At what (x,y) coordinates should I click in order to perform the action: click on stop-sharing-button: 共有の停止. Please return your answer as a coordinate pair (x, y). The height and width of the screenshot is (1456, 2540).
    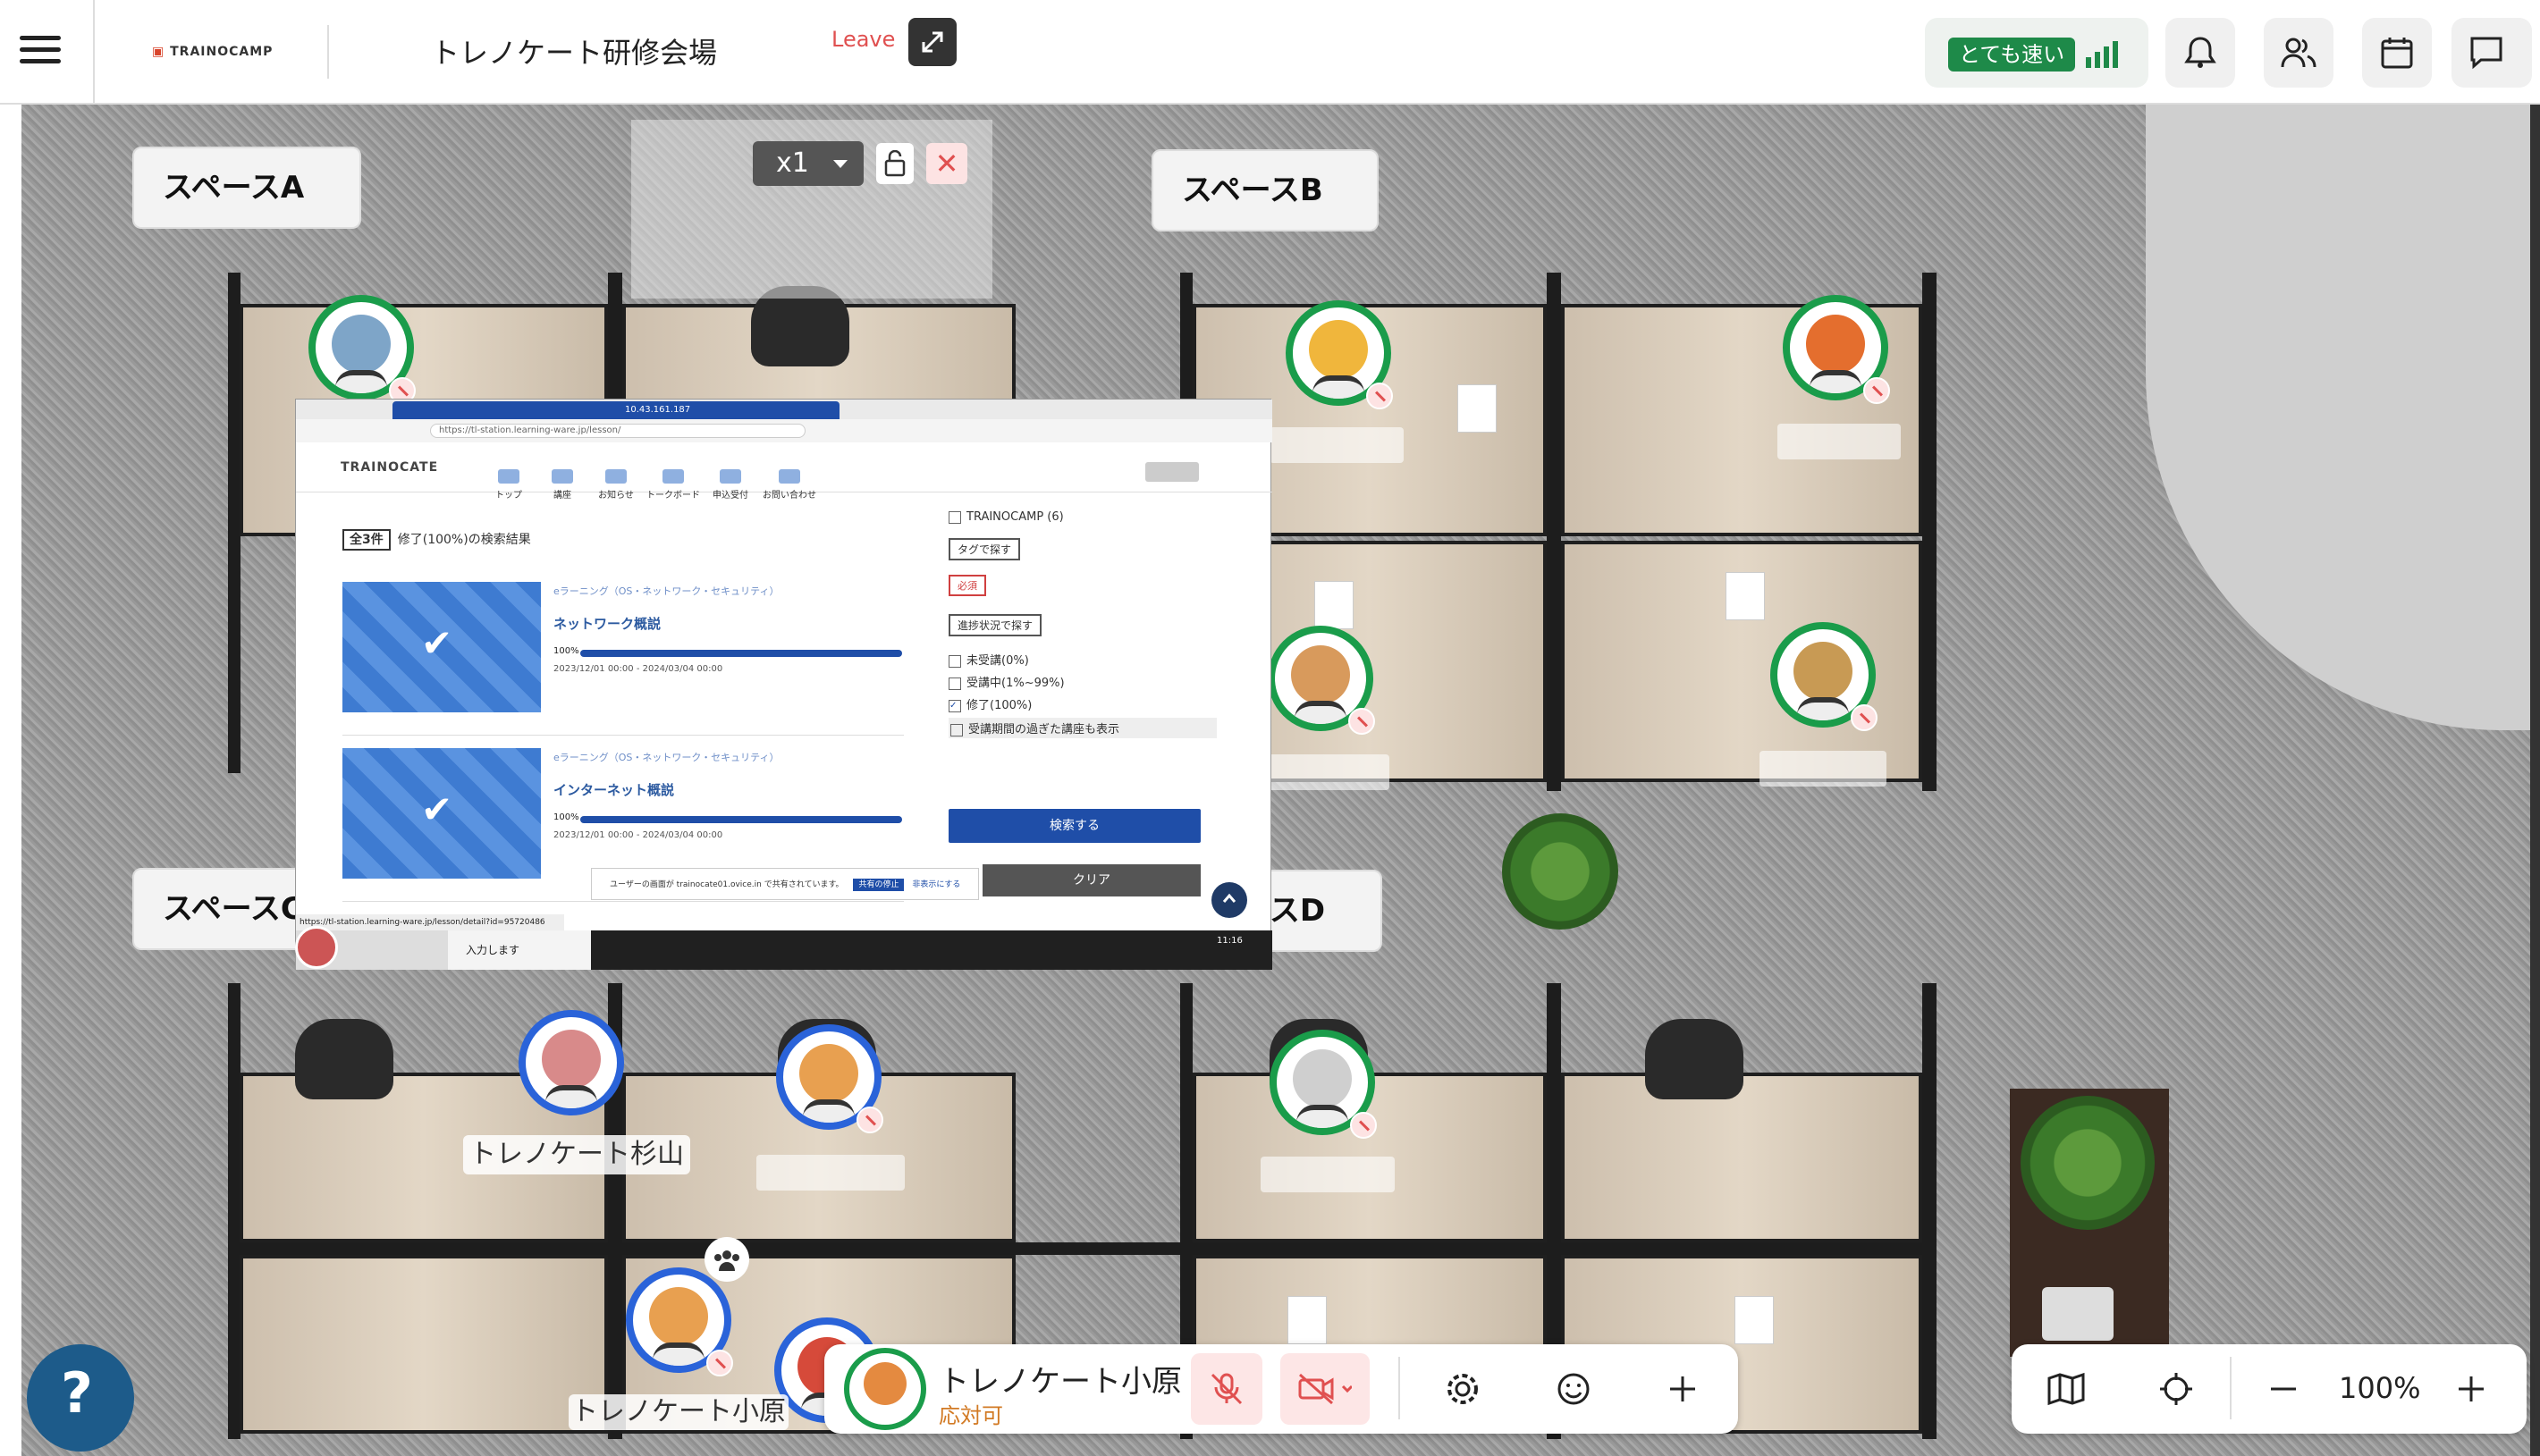
    Looking at the image, I should click on (879, 885).